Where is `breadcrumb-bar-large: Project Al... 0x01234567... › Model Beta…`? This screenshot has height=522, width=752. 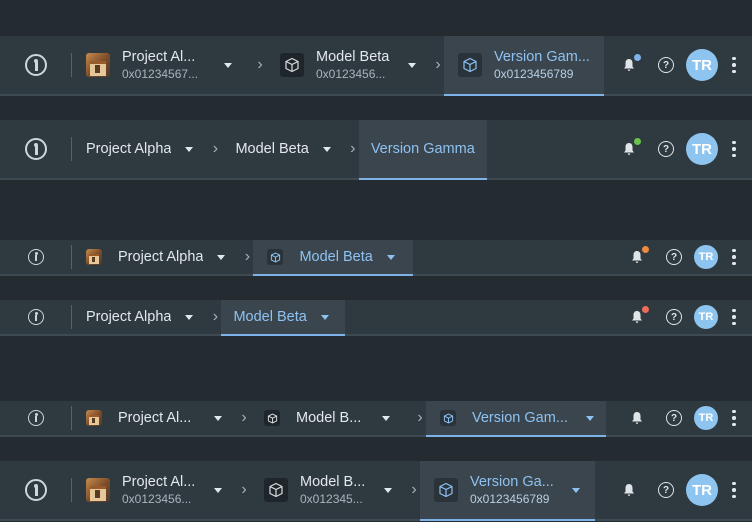 breadcrumb-bar-large: Project Al... 0x01234567... › Model Beta… is located at coordinates (376, 66).